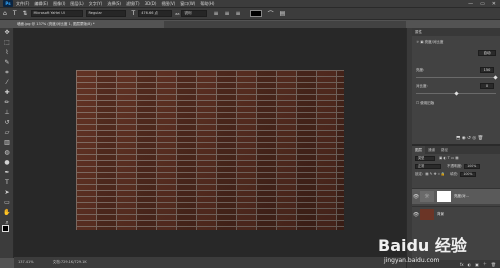 The image size is (500, 268). What do you see at coordinates (194, 13) in the screenshot?
I see `antialias-select: 锐利` at bounding box center [194, 13].